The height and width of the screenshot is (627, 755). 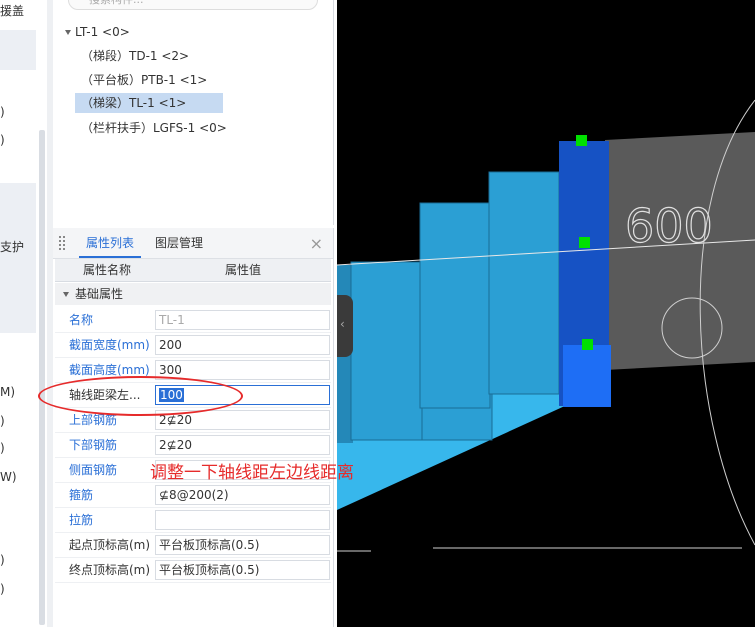 What do you see at coordinates (93, 470) in the screenshot?
I see `prop-name: 侧面钢筋` at bounding box center [93, 470].